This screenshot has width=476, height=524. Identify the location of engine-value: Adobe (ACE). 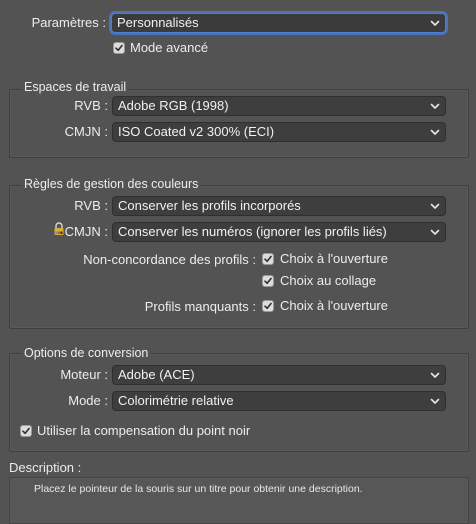
(156, 374).